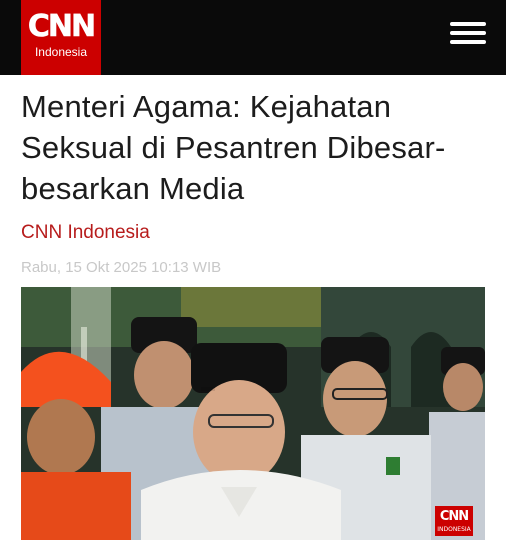  Describe the element at coordinates (454, 516) in the screenshot. I see `watermark-mark: CNN` at that location.